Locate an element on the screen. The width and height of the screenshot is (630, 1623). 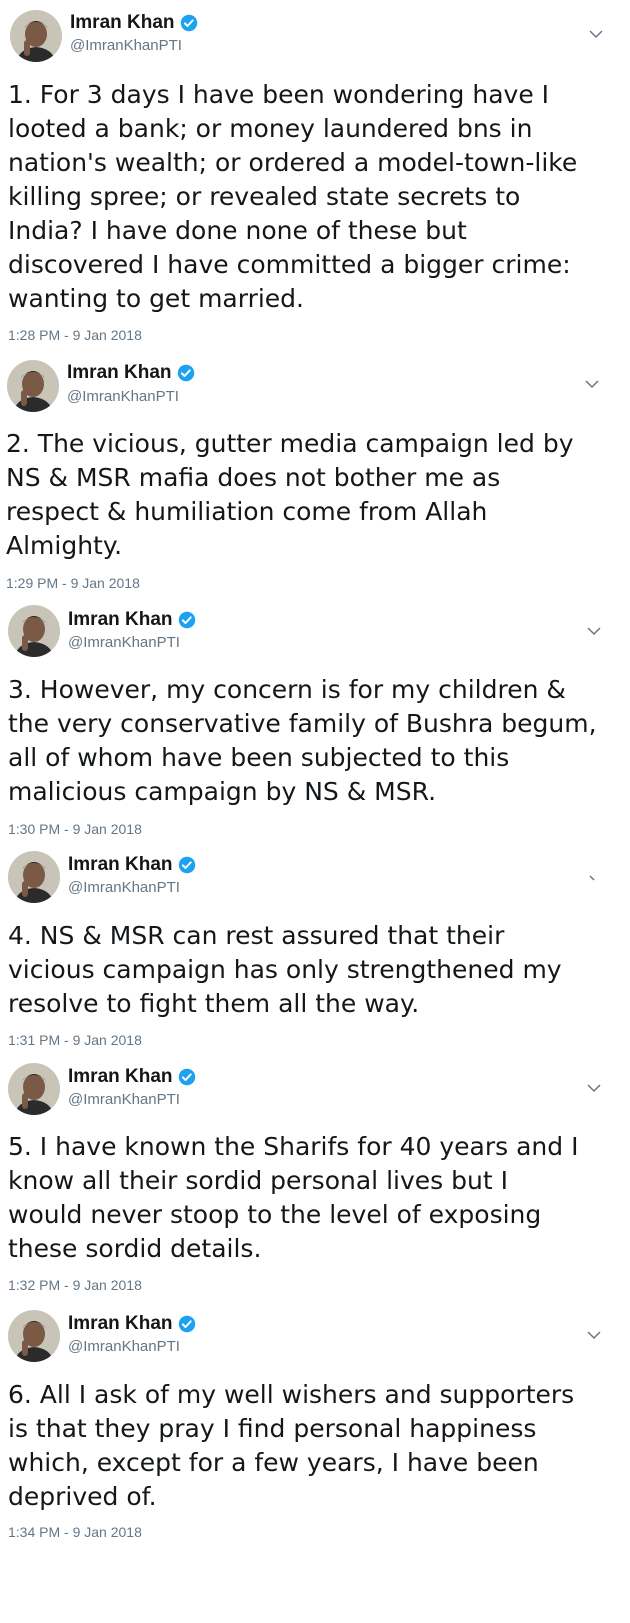
tweet-timestamp: 1:32 PM - 9 Jan 2018 is located at coordinates (75, 1285).